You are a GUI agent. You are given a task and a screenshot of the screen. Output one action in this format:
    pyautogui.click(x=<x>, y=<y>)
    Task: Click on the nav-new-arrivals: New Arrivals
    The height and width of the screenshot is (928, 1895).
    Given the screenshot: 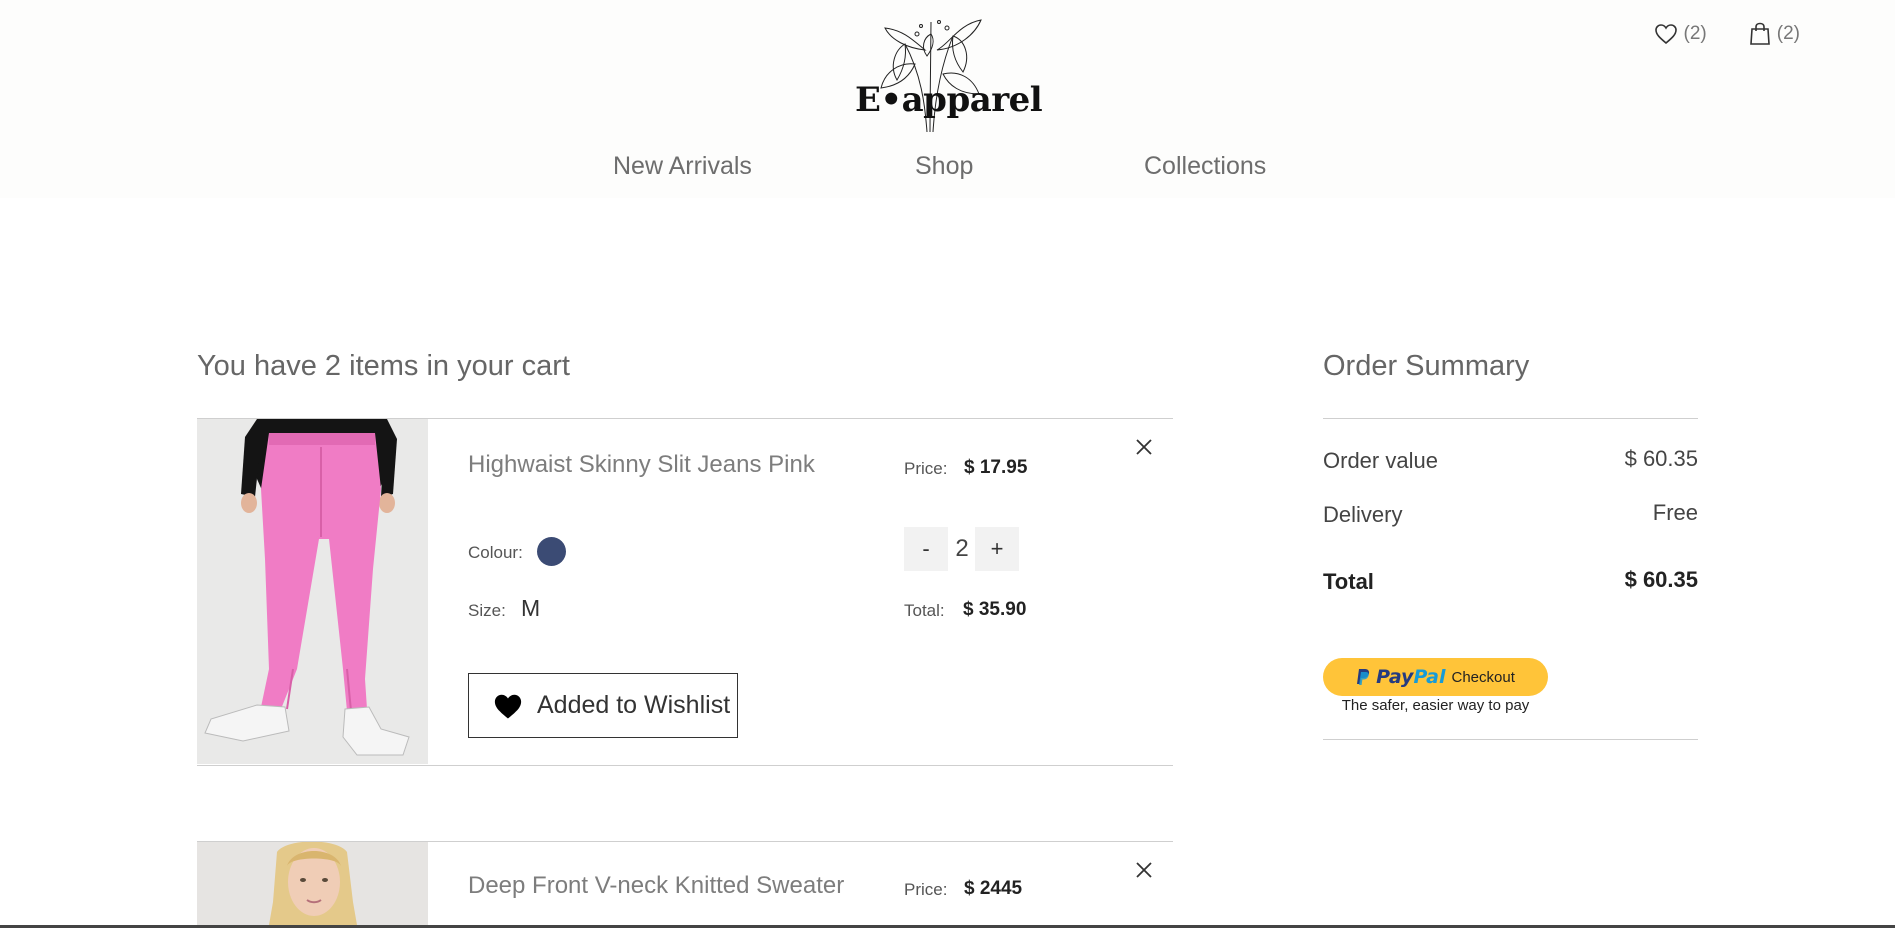 What is the action you would take?
    pyautogui.click(x=682, y=166)
    